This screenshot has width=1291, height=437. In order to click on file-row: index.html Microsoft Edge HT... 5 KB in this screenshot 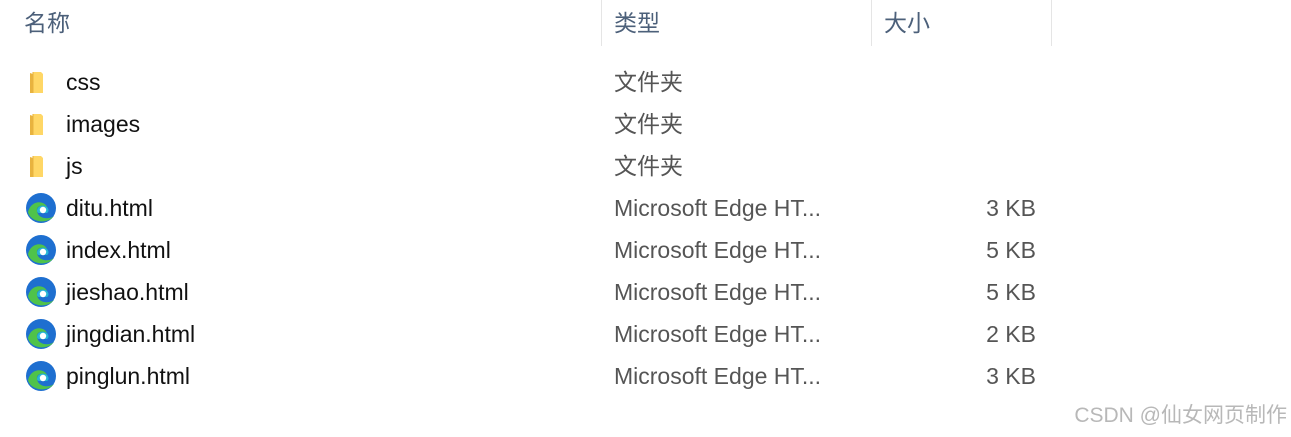, I will do `click(530, 250)`.